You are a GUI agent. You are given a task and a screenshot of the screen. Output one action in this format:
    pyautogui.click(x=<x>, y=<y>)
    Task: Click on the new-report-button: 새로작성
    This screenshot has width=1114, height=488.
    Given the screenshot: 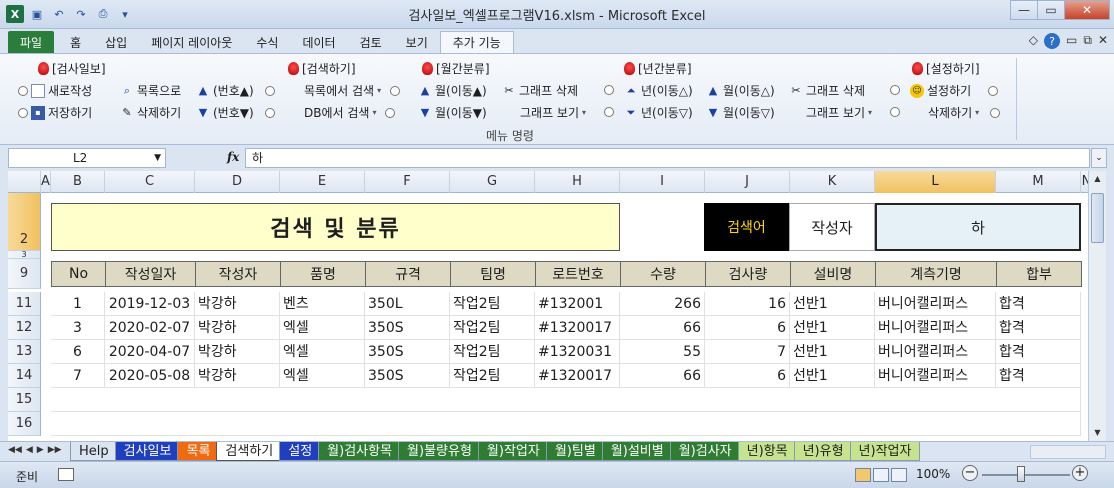 What is the action you would take?
    pyautogui.click(x=55, y=90)
    